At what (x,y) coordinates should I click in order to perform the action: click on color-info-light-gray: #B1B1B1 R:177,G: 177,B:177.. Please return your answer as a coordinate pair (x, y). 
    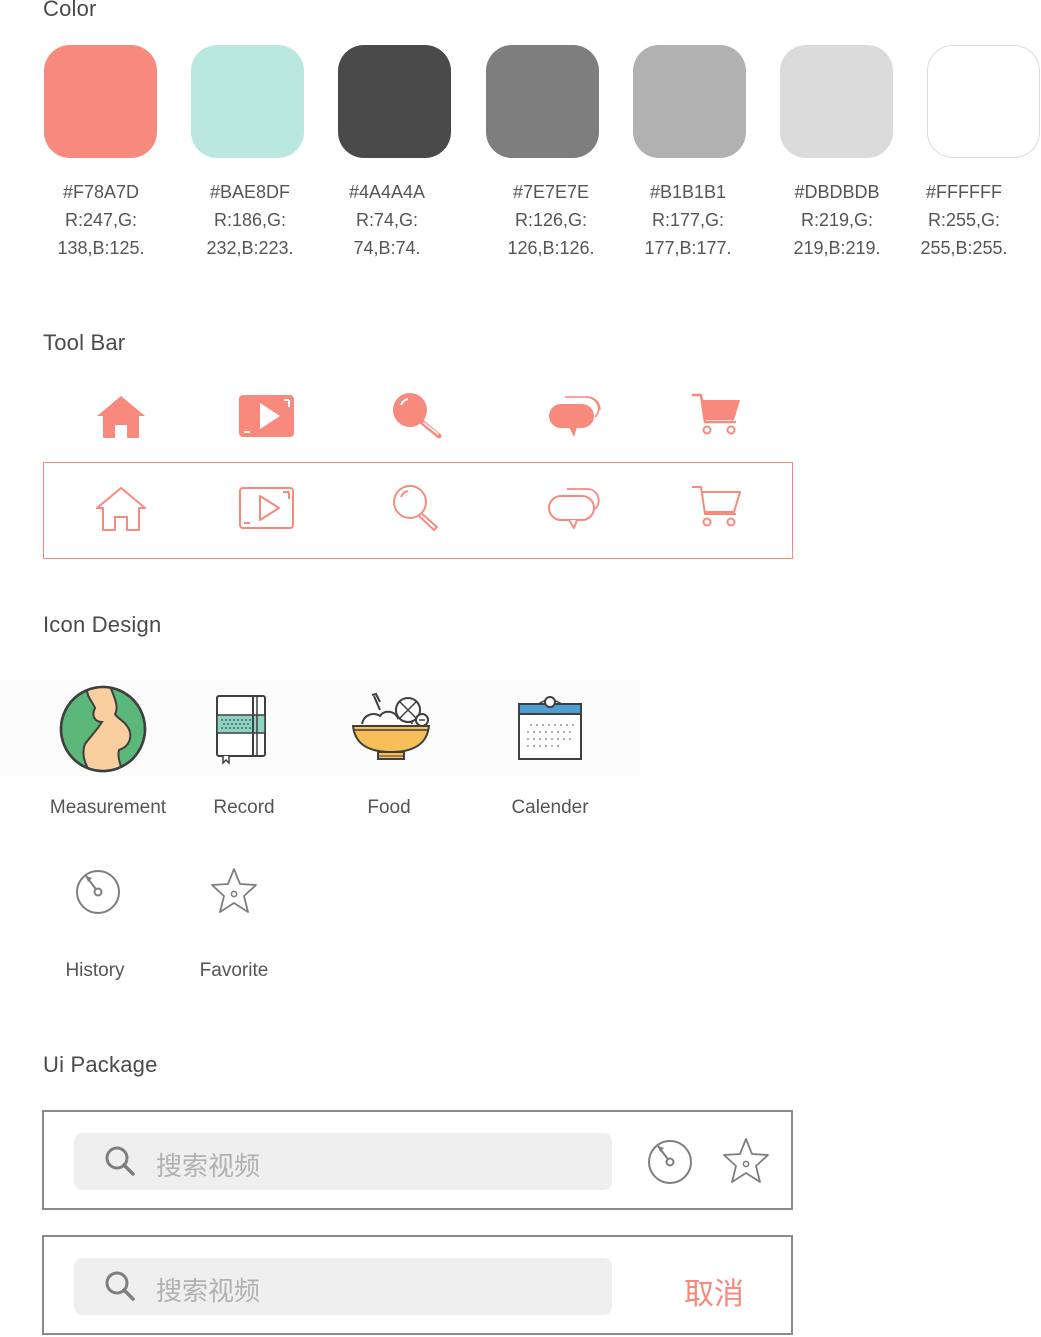
    Looking at the image, I should click on (688, 220).